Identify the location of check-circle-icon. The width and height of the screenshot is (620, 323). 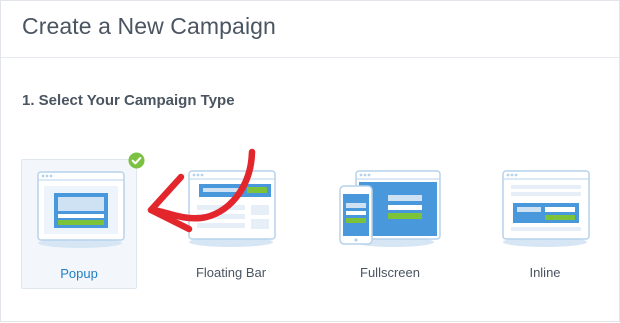
(136, 160).